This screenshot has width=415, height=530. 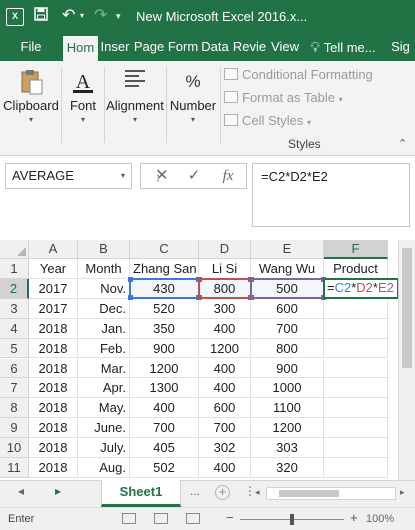 I want to click on cell-b10: July., so click(x=104, y=448).